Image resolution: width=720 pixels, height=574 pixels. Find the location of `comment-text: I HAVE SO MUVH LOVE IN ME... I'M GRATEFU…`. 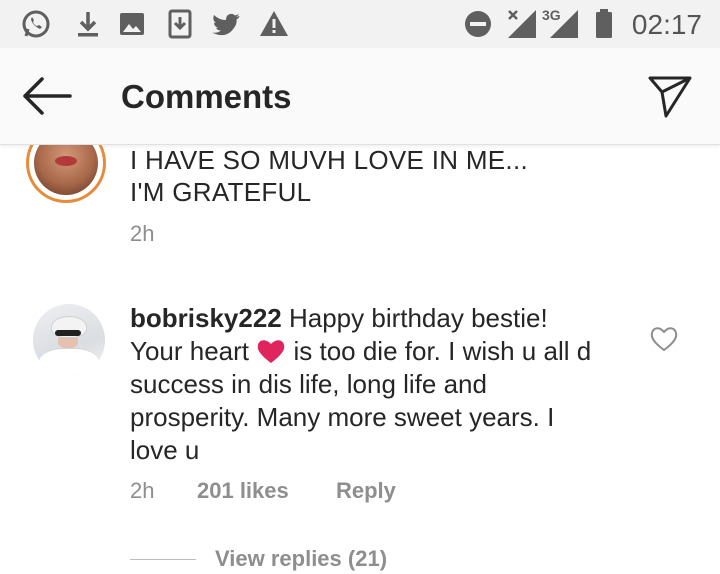

comment-text: I HAVE SO MUVH LOVE IN ME... I'M GRATEFU… is located at coordinates (329, 176).